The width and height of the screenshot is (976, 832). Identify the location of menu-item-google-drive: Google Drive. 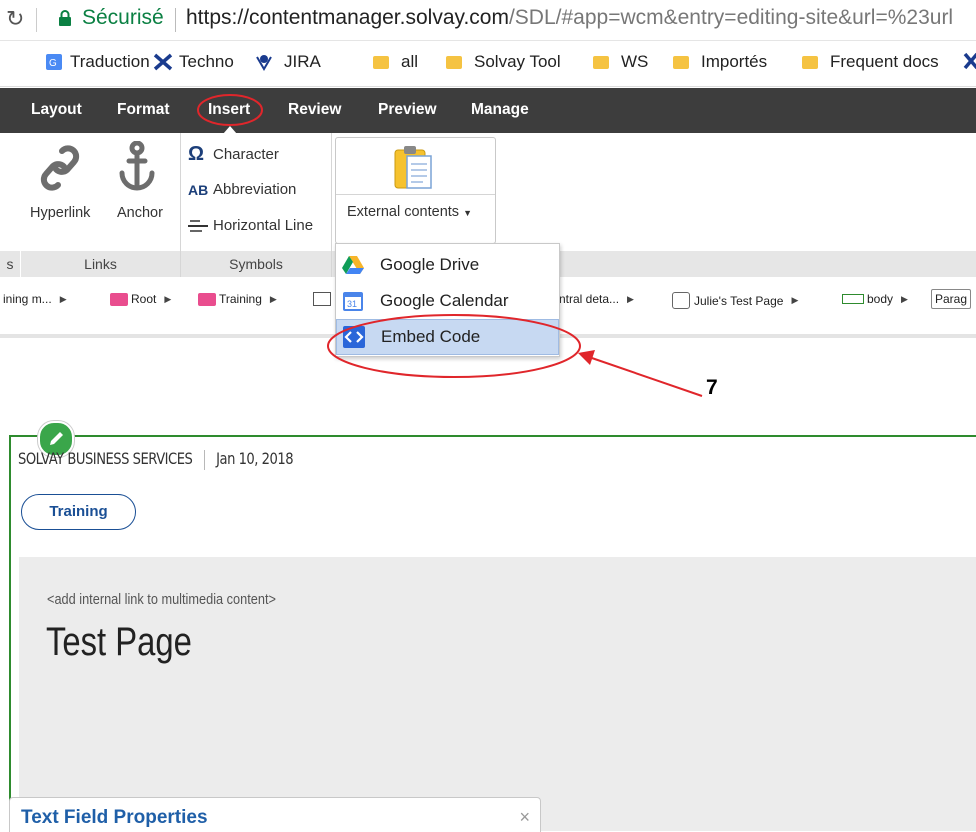
(447, 265).